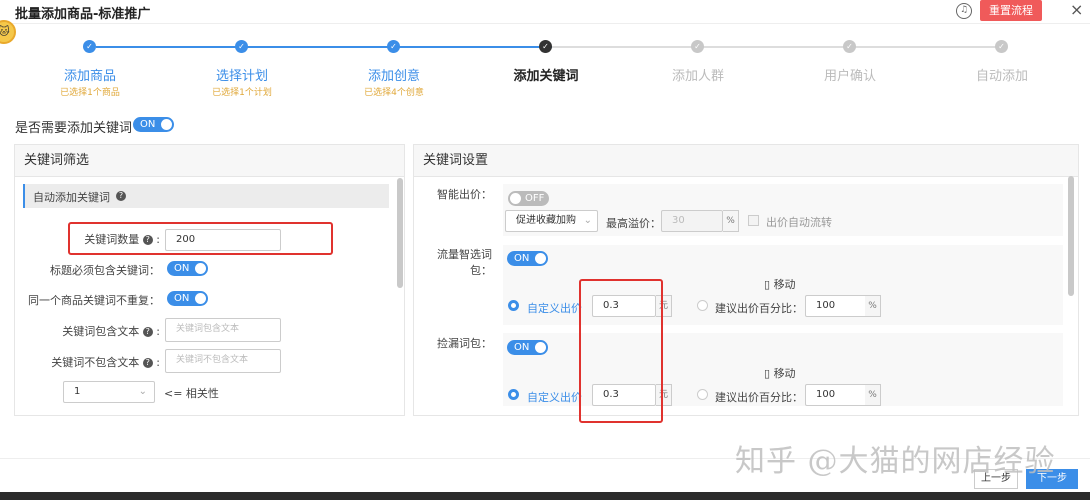 The image size is (1090, 500). Describe the element at coordinates (242, 93) in the screenshot. I see `step-2-sub: 已选择1个计划` at that location.